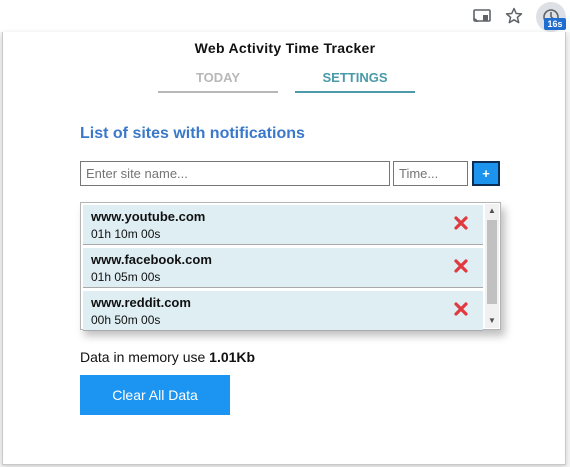  I want to click on list-item: www.youtube.com 01h 10m 00s, so click(283, 225).